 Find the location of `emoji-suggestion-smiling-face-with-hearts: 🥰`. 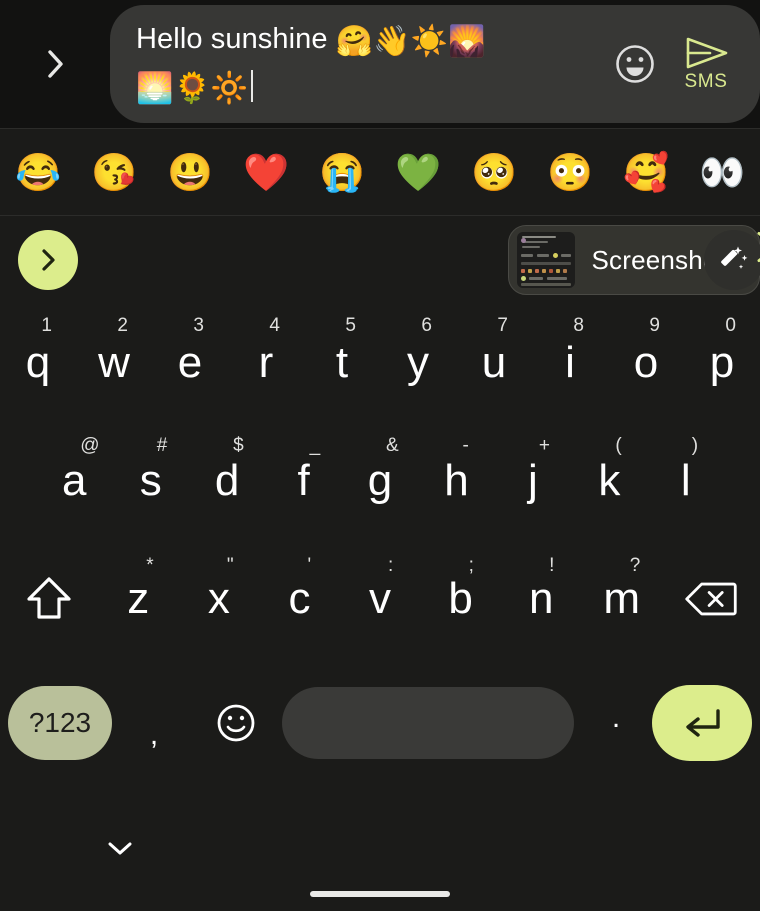

emoji-suggestion-smiling-face-with-hearts: 🥰 is located at coordinates (646, 172).